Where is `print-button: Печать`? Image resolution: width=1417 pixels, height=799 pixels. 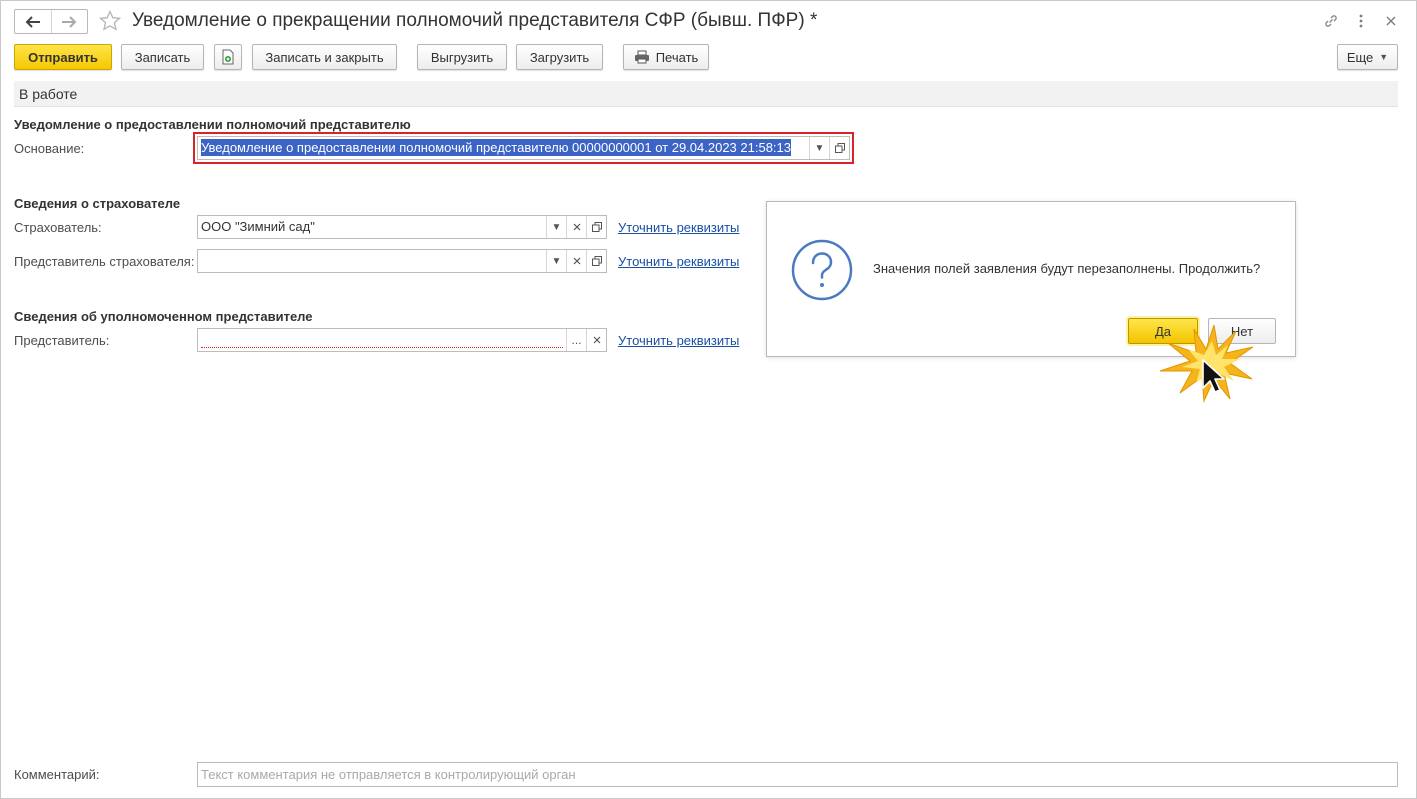
print-button: Печать is located at coordinates (666, 57).